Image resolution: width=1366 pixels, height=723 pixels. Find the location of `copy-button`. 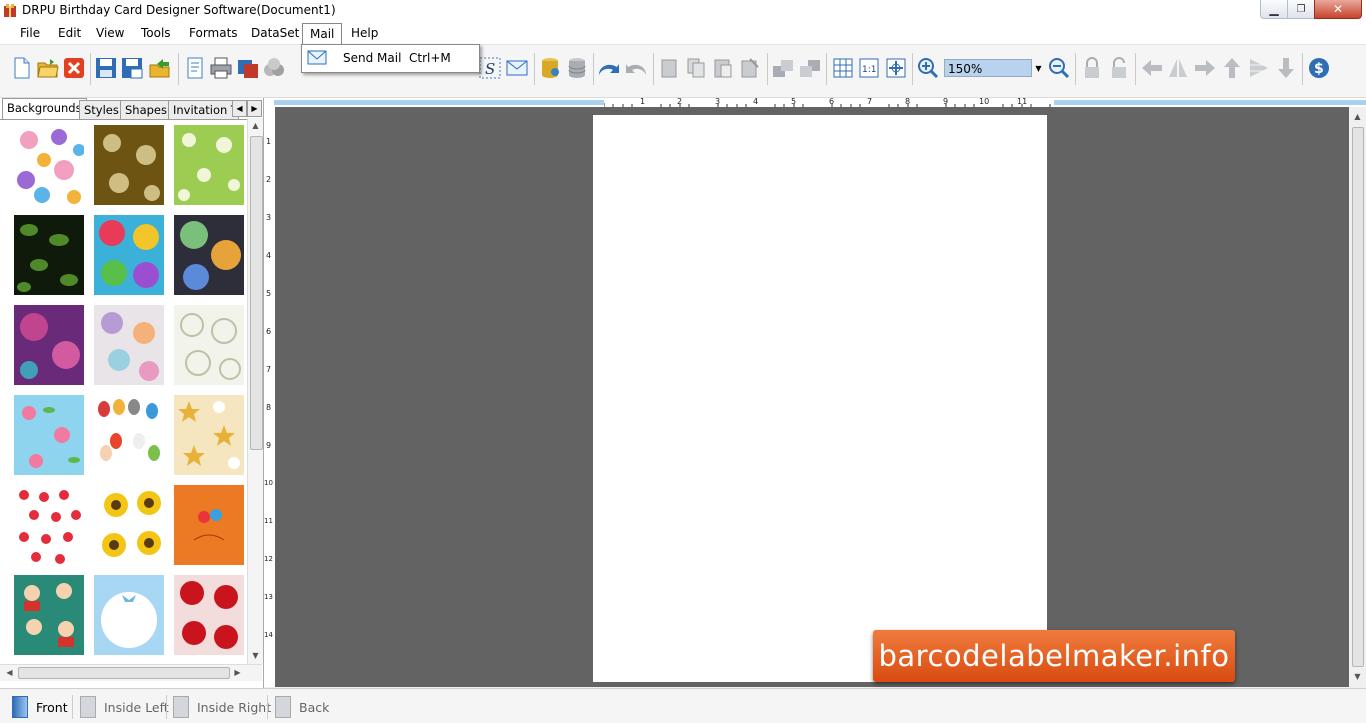

copy-button is located at coordinates (696, 68).